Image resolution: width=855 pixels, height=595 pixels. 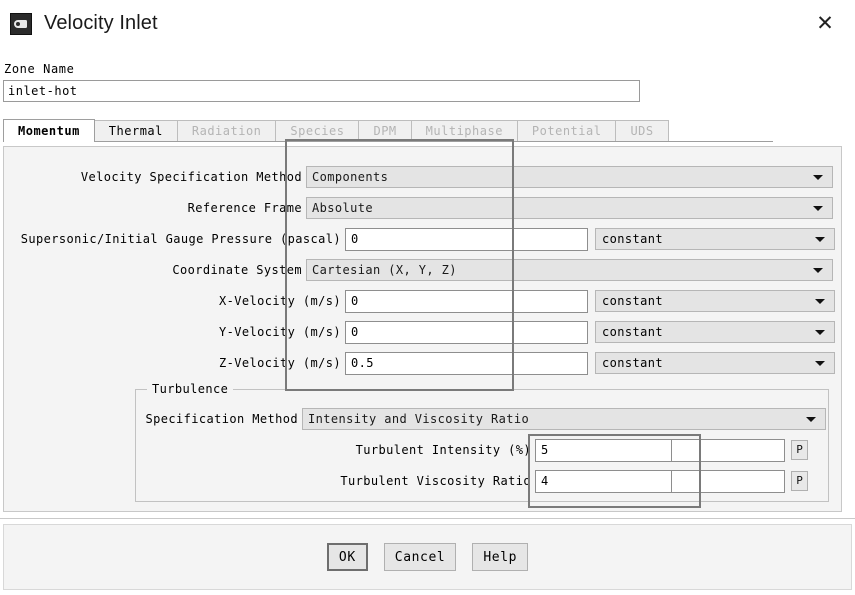 I want to click on velocity-specification-method-value: Components, so click(x=350, y=177).